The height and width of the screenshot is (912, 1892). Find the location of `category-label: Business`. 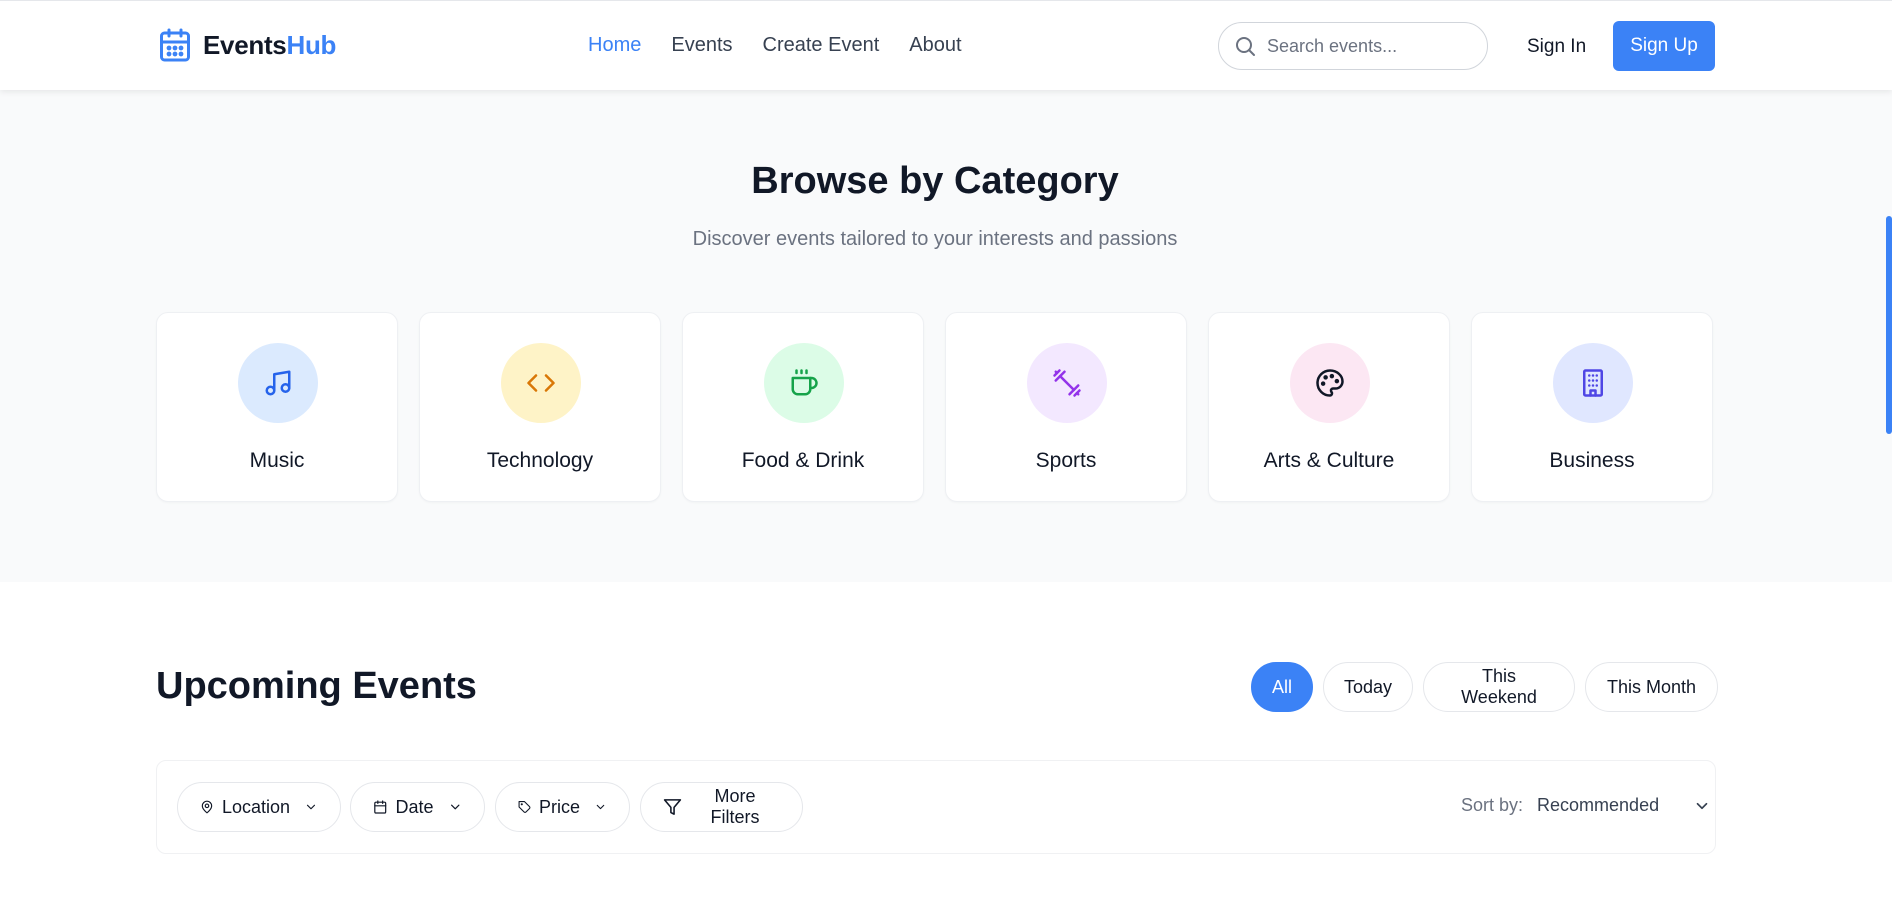

category-label: Business is located at coordinates (1592, 460).